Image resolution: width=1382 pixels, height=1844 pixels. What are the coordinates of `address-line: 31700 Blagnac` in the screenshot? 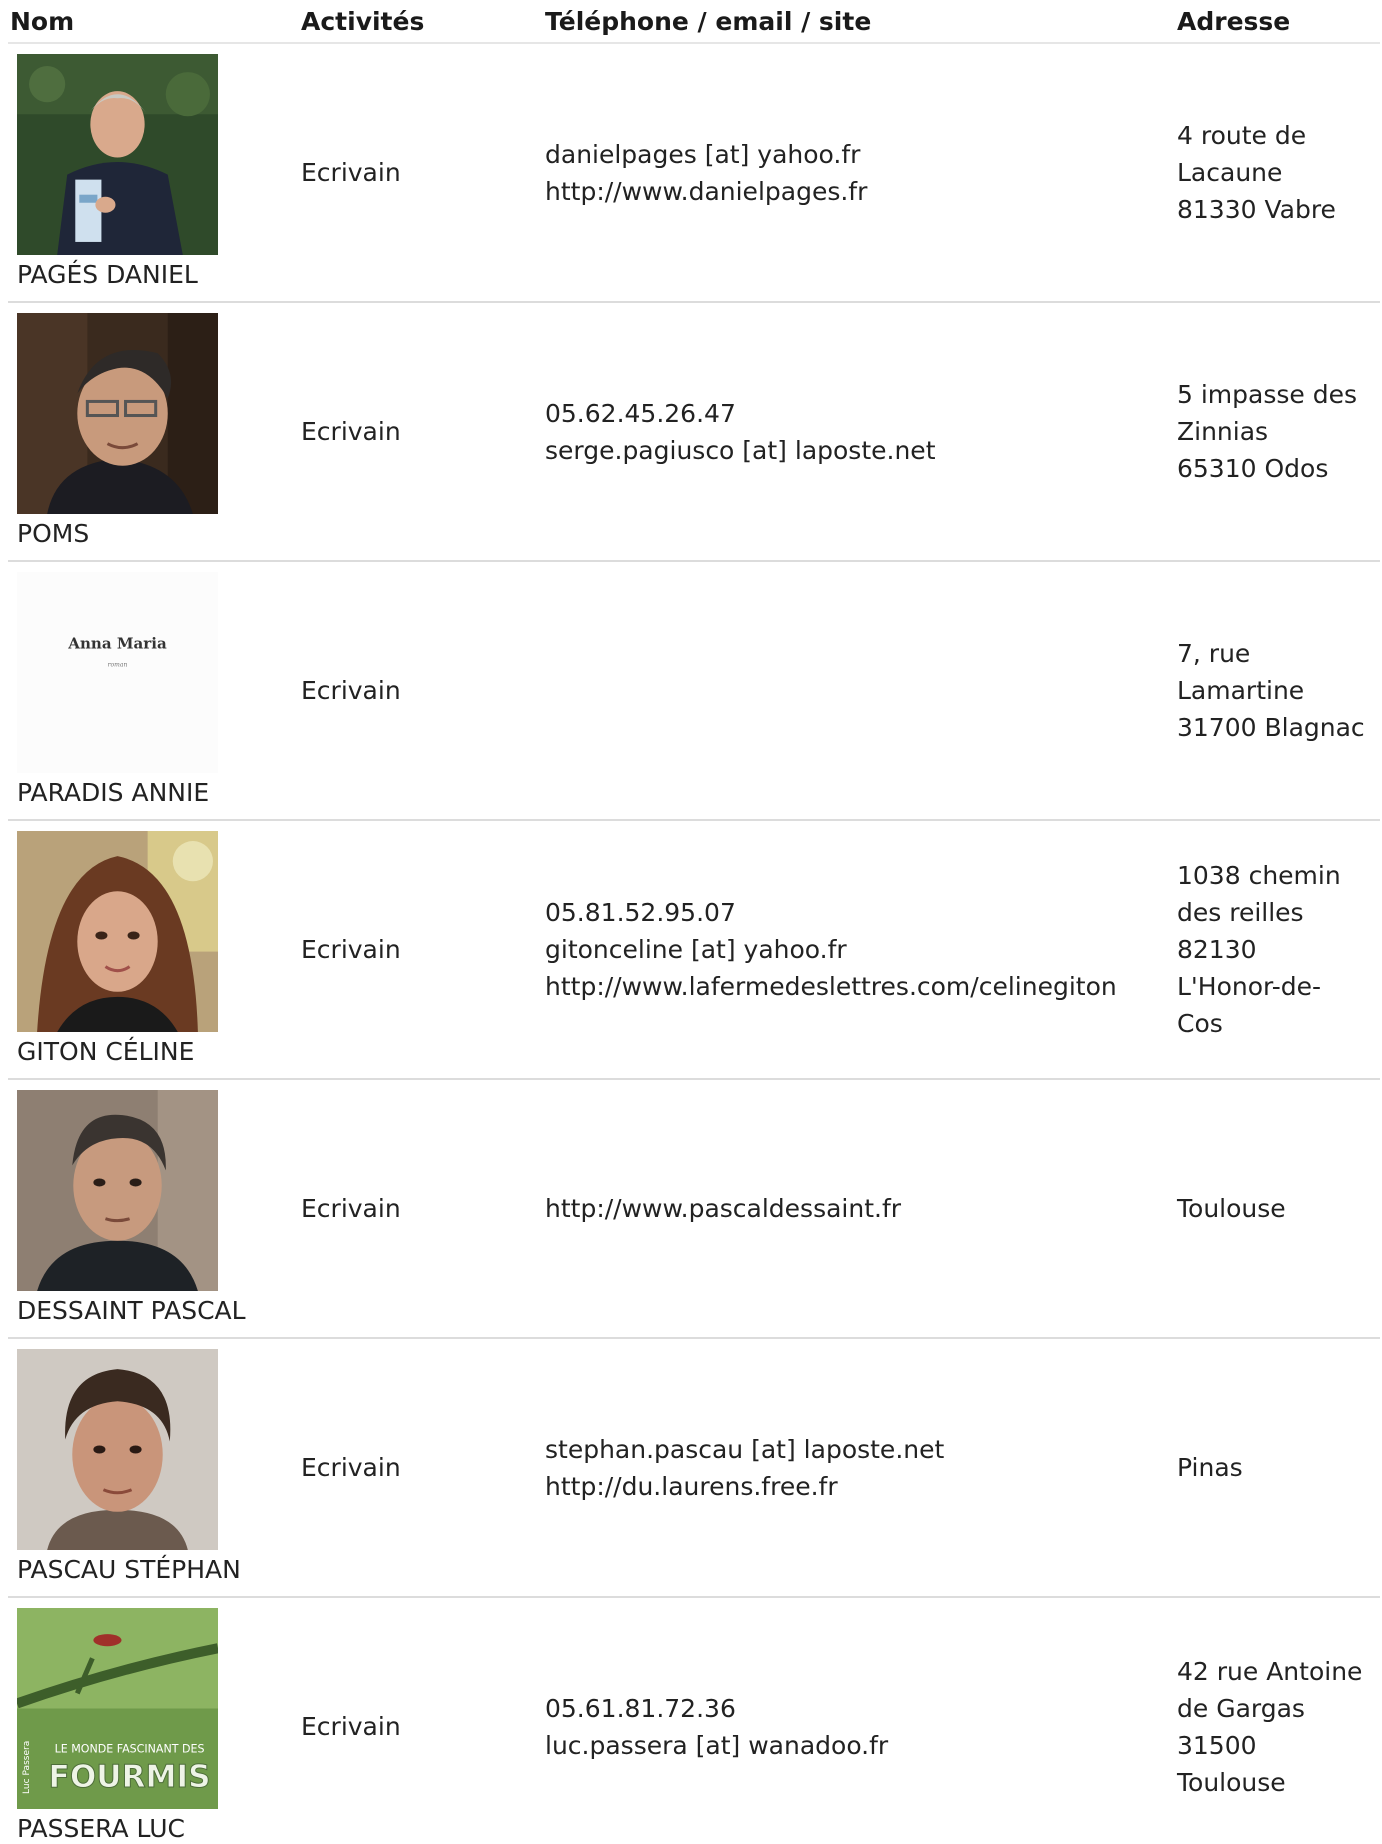 It's located at (1271, 727).